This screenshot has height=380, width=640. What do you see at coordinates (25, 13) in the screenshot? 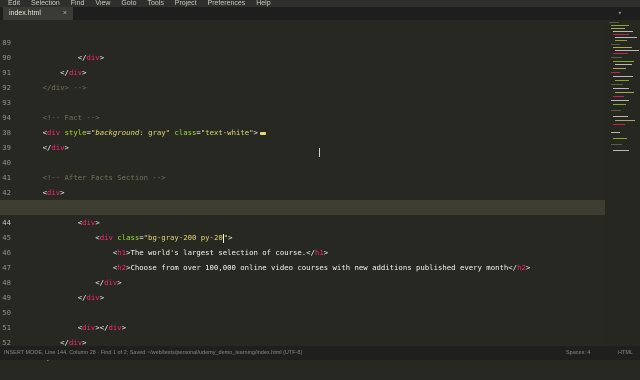
I see `tab-label: index.html` at bounding box center [25, 13].